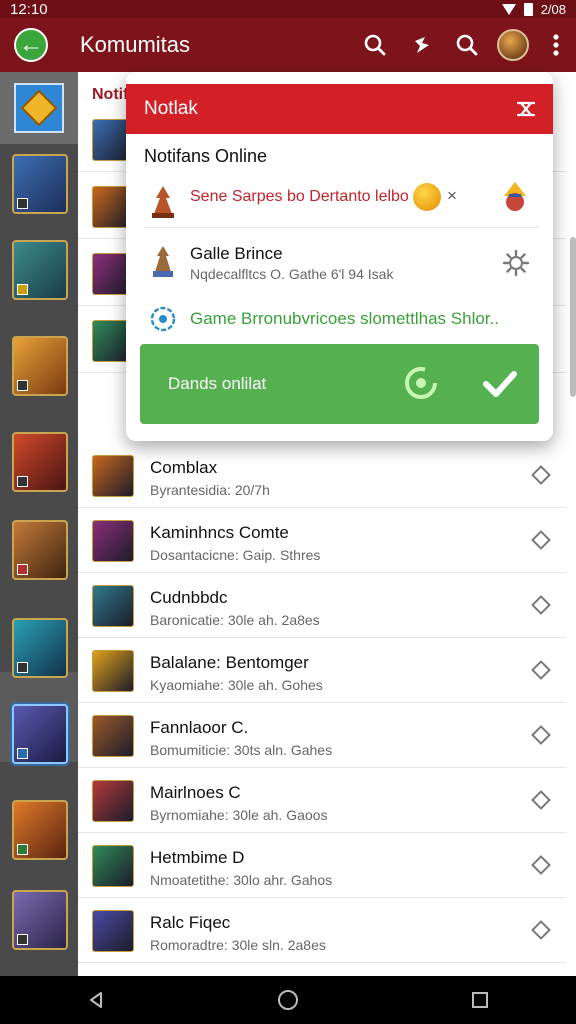 The height and width of the screenshot is (1024, 576). I want to click on close-icon, so click(526, 109).